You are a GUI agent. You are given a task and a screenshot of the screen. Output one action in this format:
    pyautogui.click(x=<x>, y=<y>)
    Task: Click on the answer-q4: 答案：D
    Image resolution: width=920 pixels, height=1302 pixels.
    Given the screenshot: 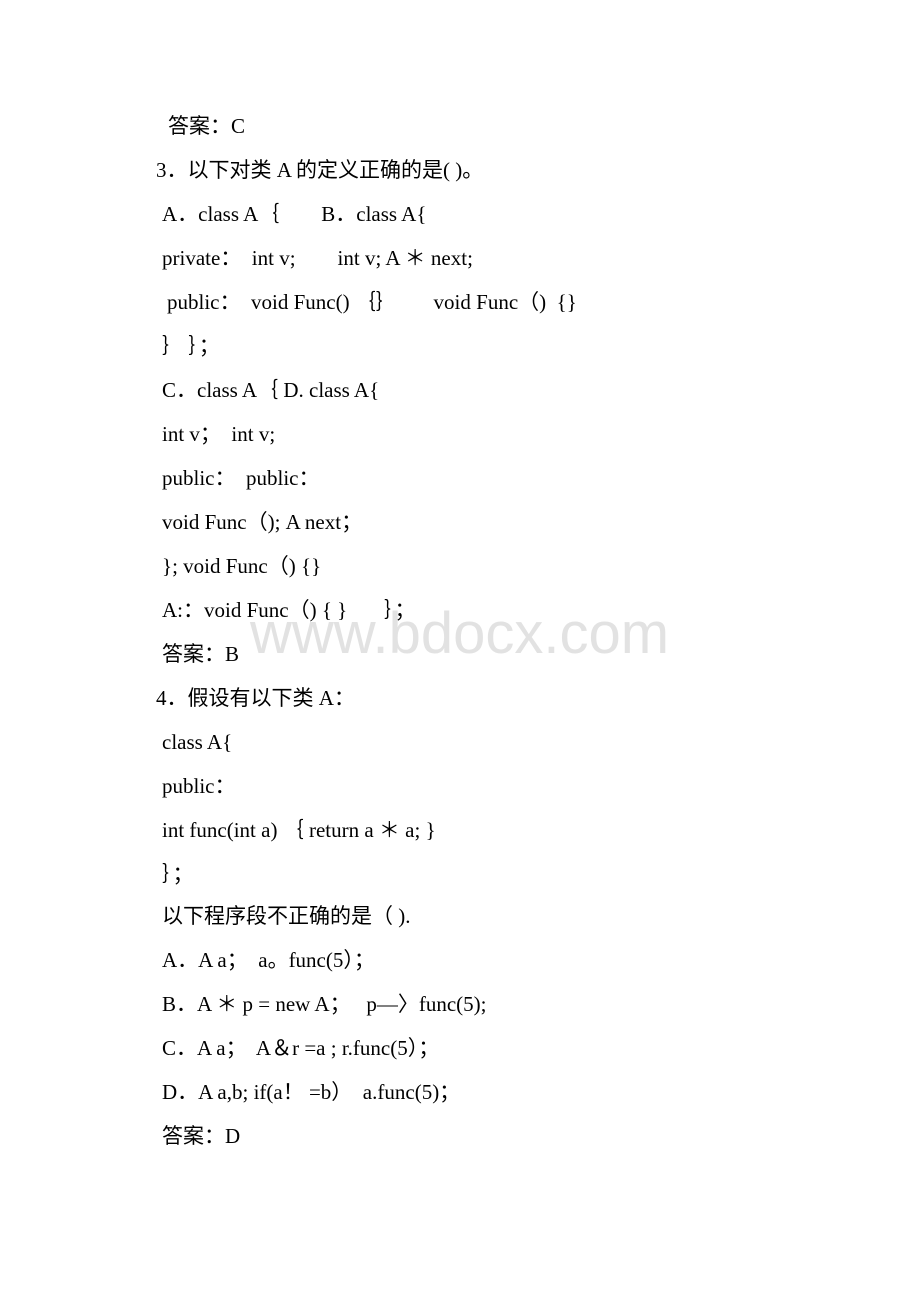 What is the action you would take?
    pyautogui.click(x=201, y=1136)
    